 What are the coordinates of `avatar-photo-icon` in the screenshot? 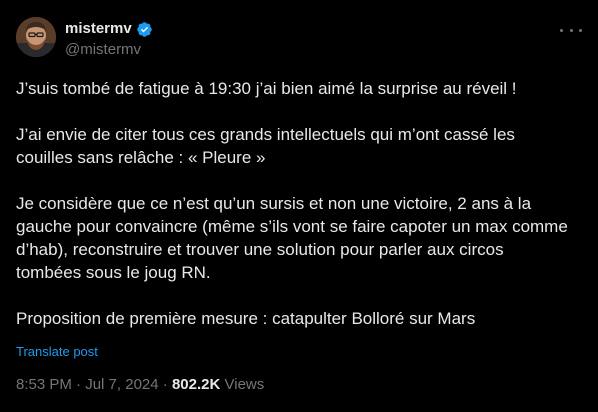 It's located at (36, 37).